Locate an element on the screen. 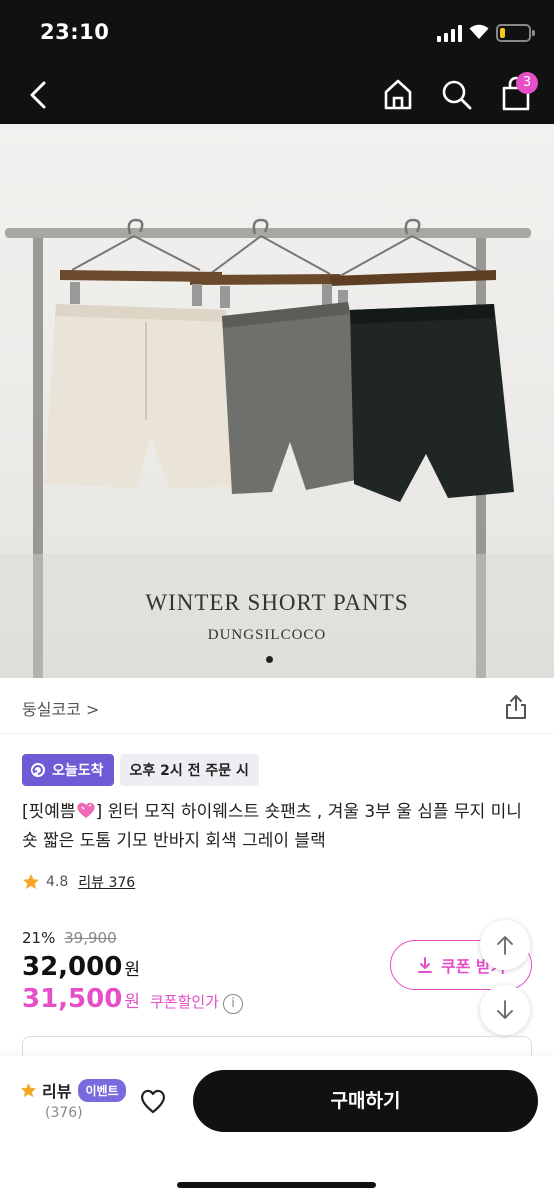  home-indicator is located at coordinates (276, 1185).